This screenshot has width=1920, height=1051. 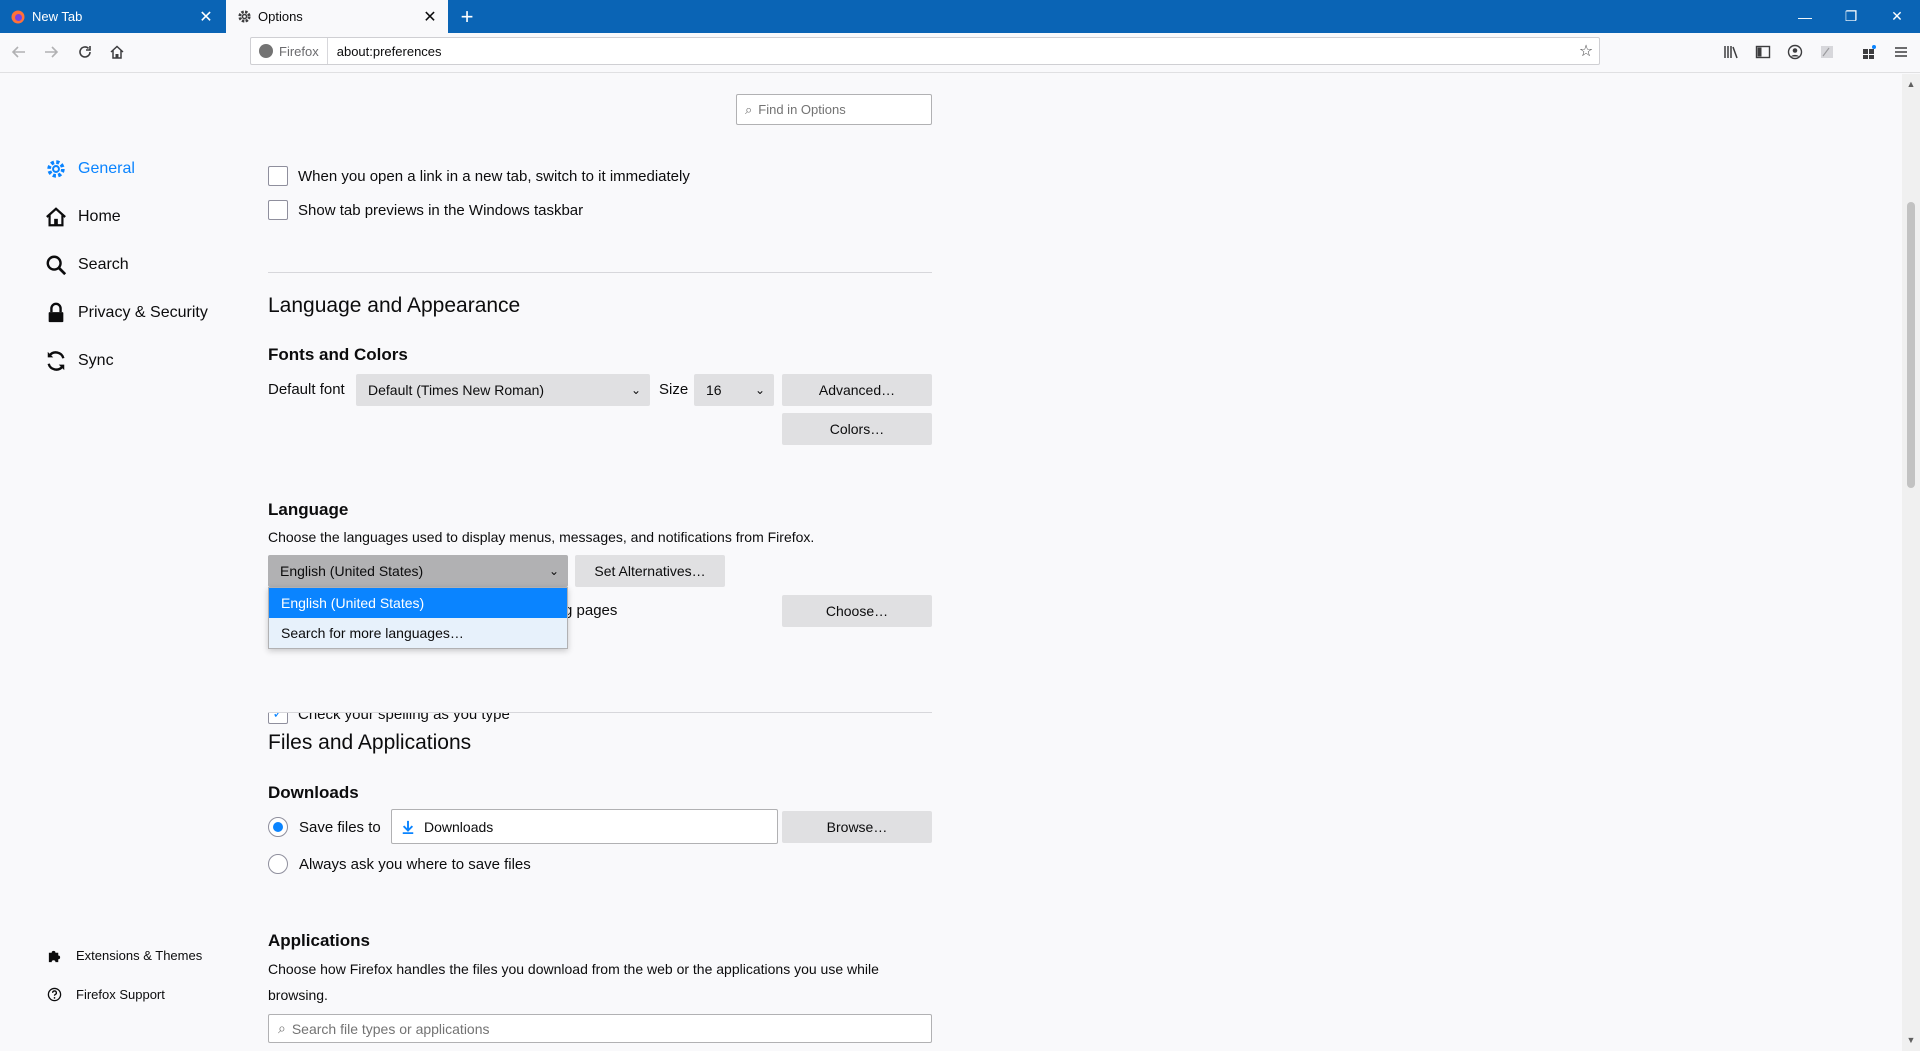 What do you see at coordinates (674, 389) in the screenshot?
I see `size-label: Size` at bounding box center [674, 389].